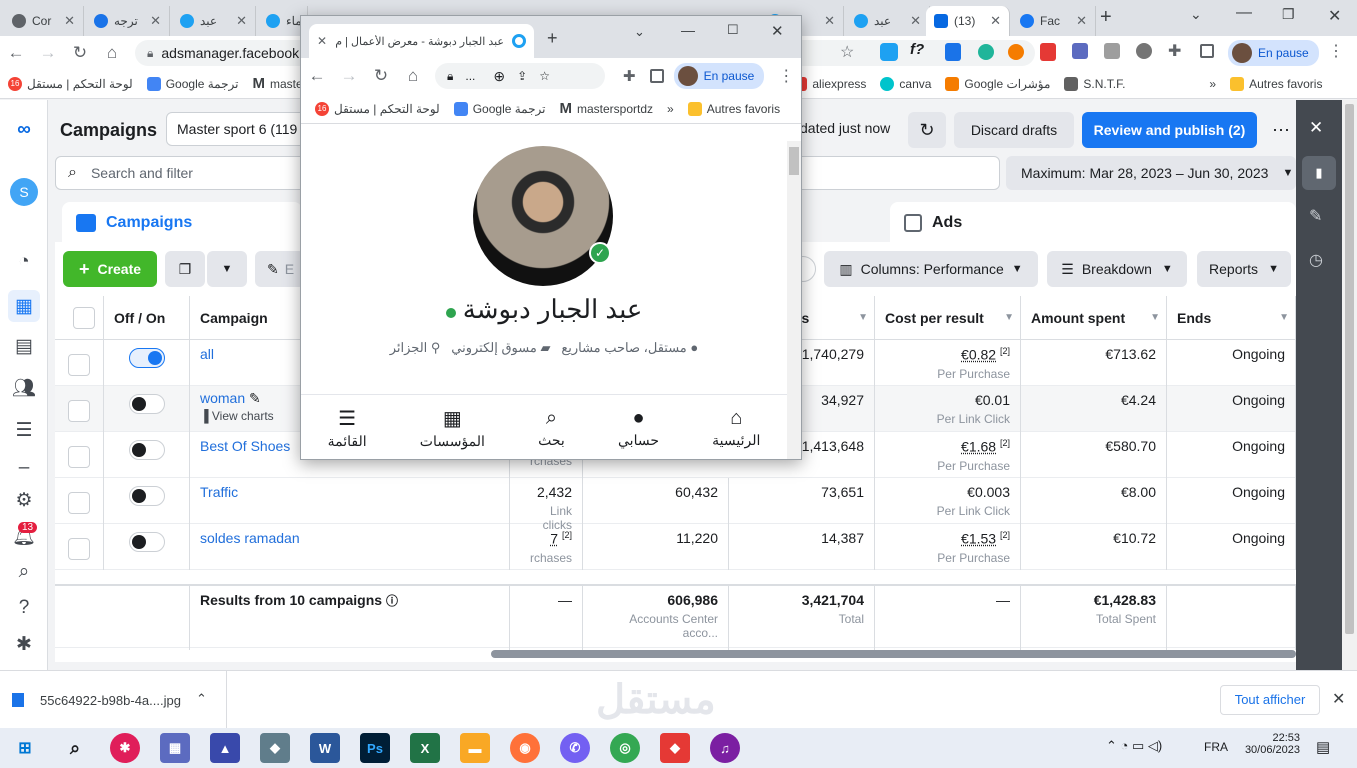 The image size is (1357, 768). I want to click on tab-search-icon: ⌄, so click(1196, 14).